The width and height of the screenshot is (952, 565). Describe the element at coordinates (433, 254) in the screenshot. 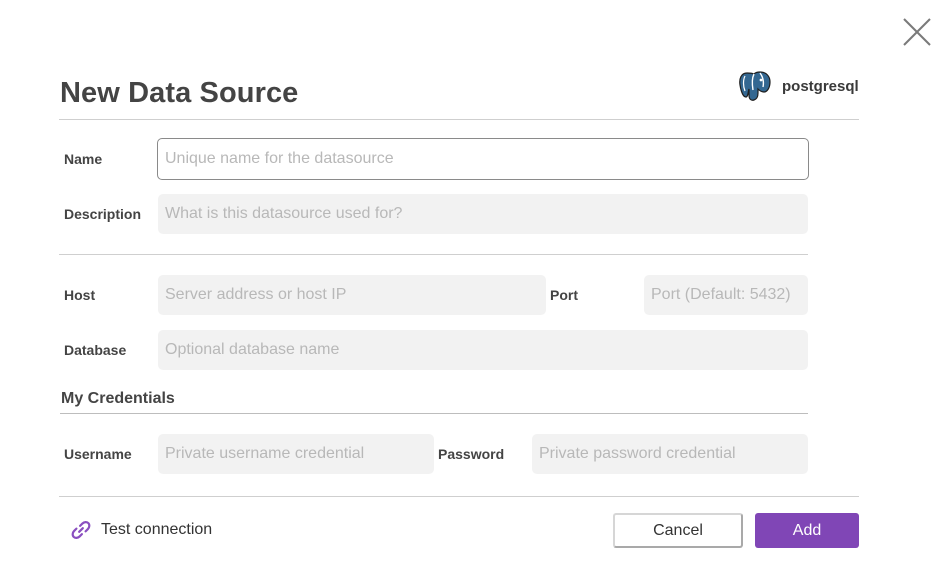

I see `section-divider` at that location.